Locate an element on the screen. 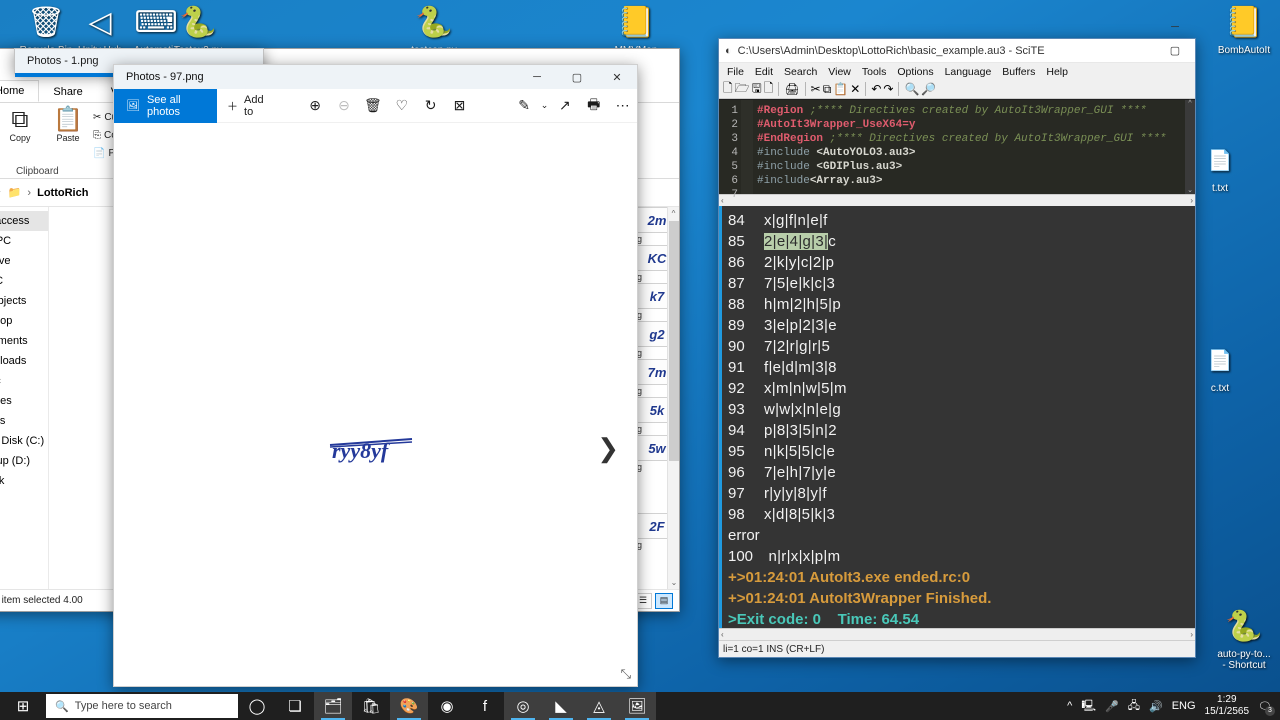  copy-button: ⧉ Copy is located at coordinates (21, 125).